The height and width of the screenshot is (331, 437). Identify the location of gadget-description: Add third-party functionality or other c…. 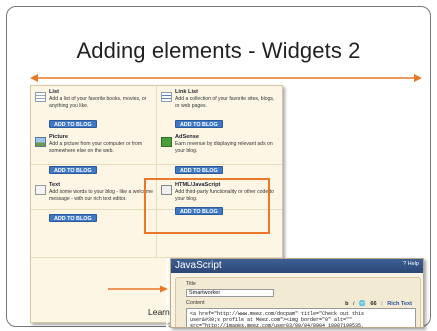
(224, 195).